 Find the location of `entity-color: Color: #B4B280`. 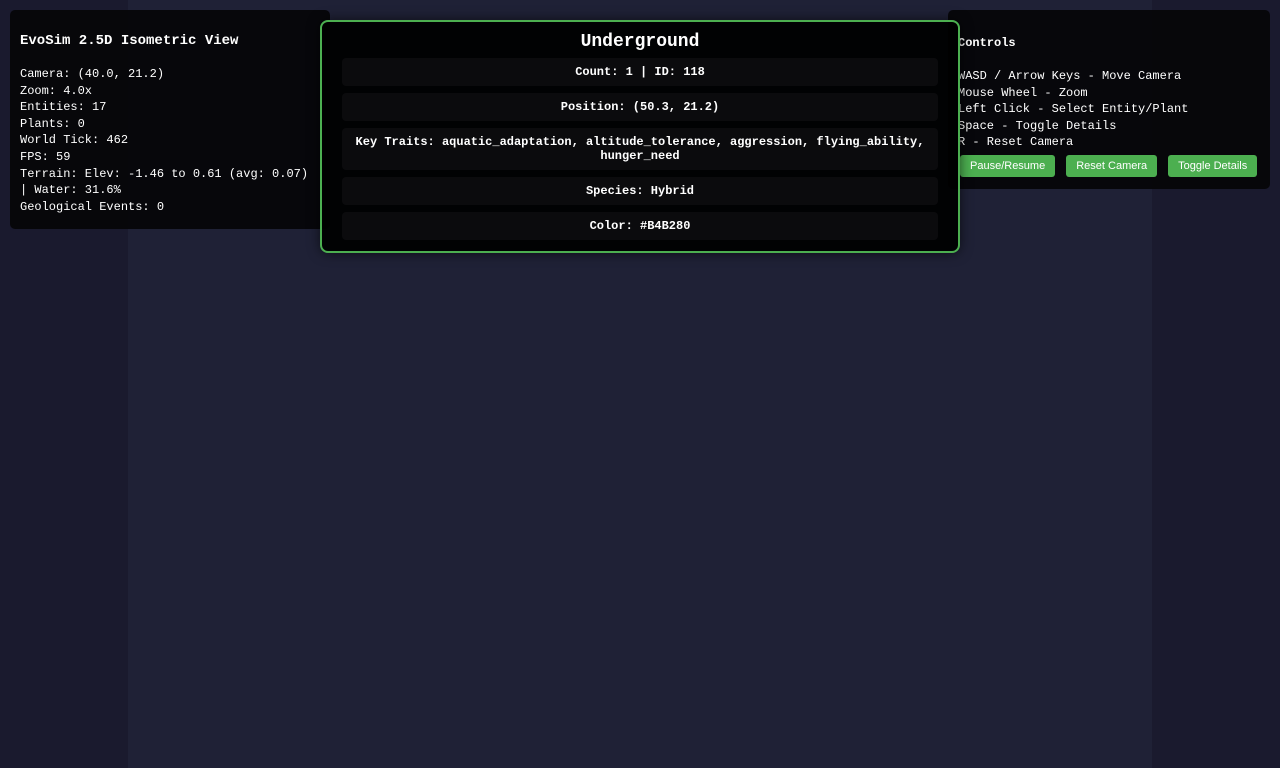

entity-color: Color: #B4B280 is located at coordinates (640, 226).